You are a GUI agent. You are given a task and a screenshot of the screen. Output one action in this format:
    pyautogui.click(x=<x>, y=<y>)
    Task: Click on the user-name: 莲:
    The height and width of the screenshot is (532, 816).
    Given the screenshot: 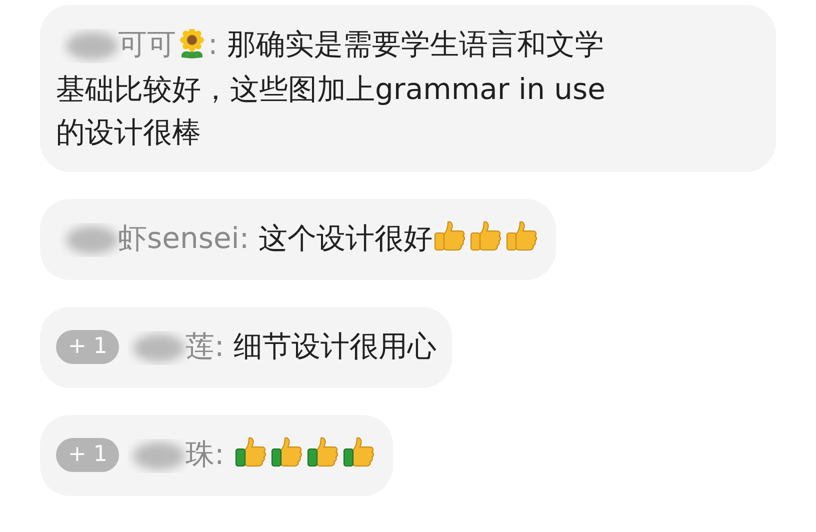 What is the action you would take?
    pyautogui.click(x=204, y=346)
    